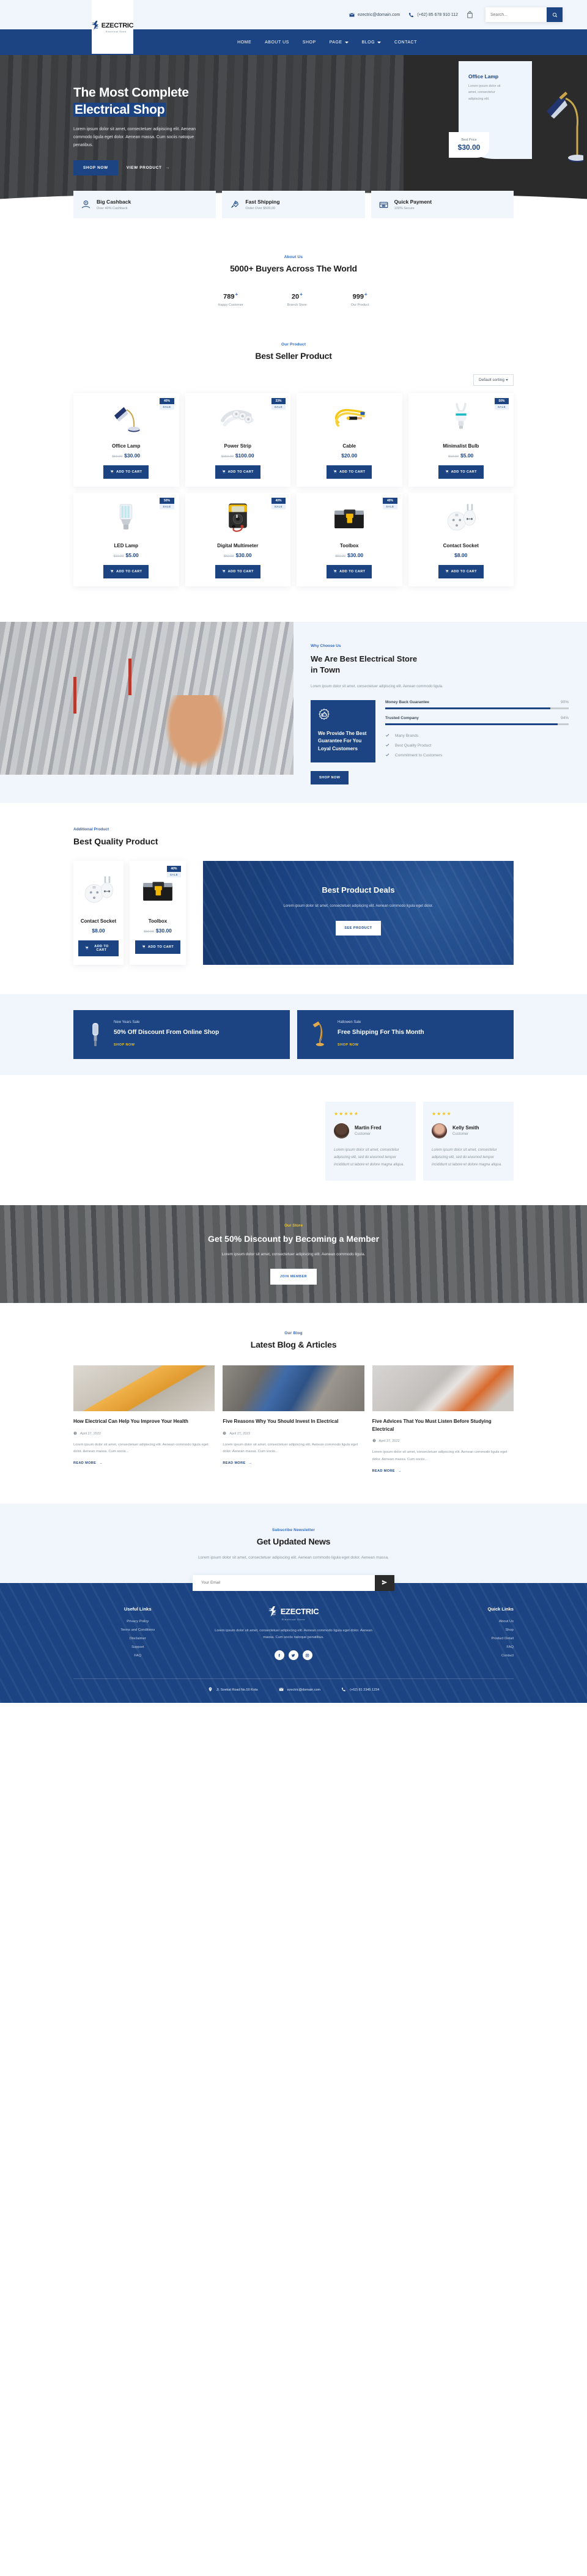 The height and width of the screenshot is (2576, 587). What do you see at coordinates (346, 1113) in the screenshot?
I see `rating-stars: ★★★★★` at bounding box center [346, 1113].